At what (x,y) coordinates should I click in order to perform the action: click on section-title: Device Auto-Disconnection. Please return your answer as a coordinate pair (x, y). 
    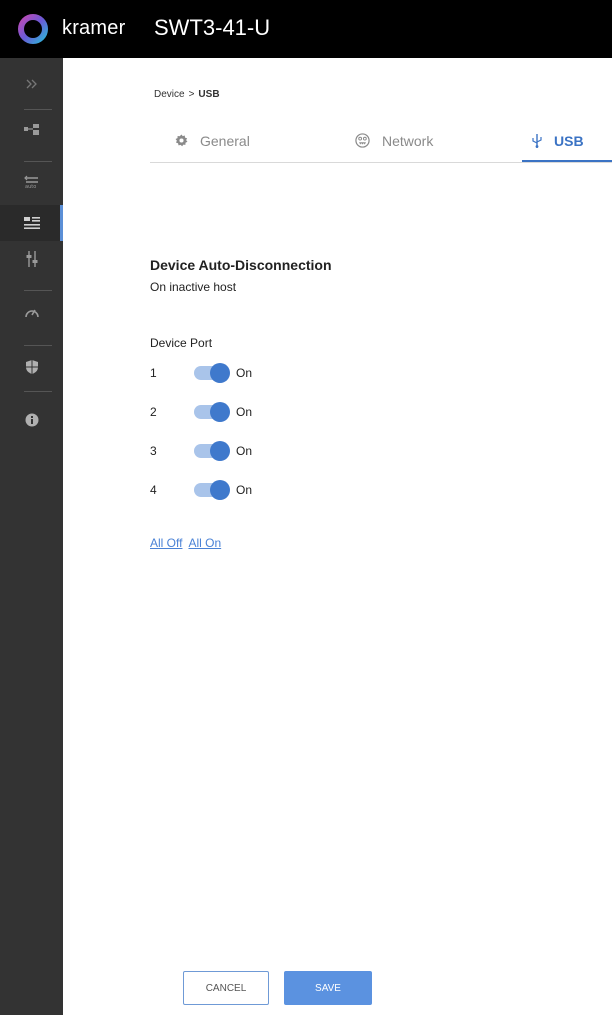
    Looking at the image, I should click on (241, 265).